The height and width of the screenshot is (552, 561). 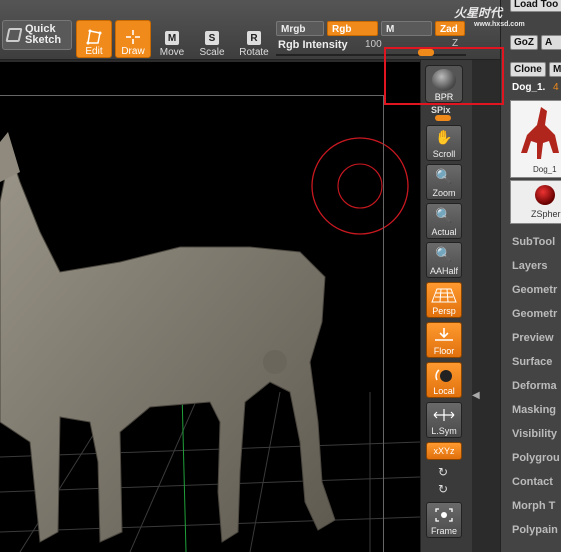 What do you see at coordinates (352, 28) in the screenshot?
I see `rgb-button: Rgb` at bounding box center [352, 28].